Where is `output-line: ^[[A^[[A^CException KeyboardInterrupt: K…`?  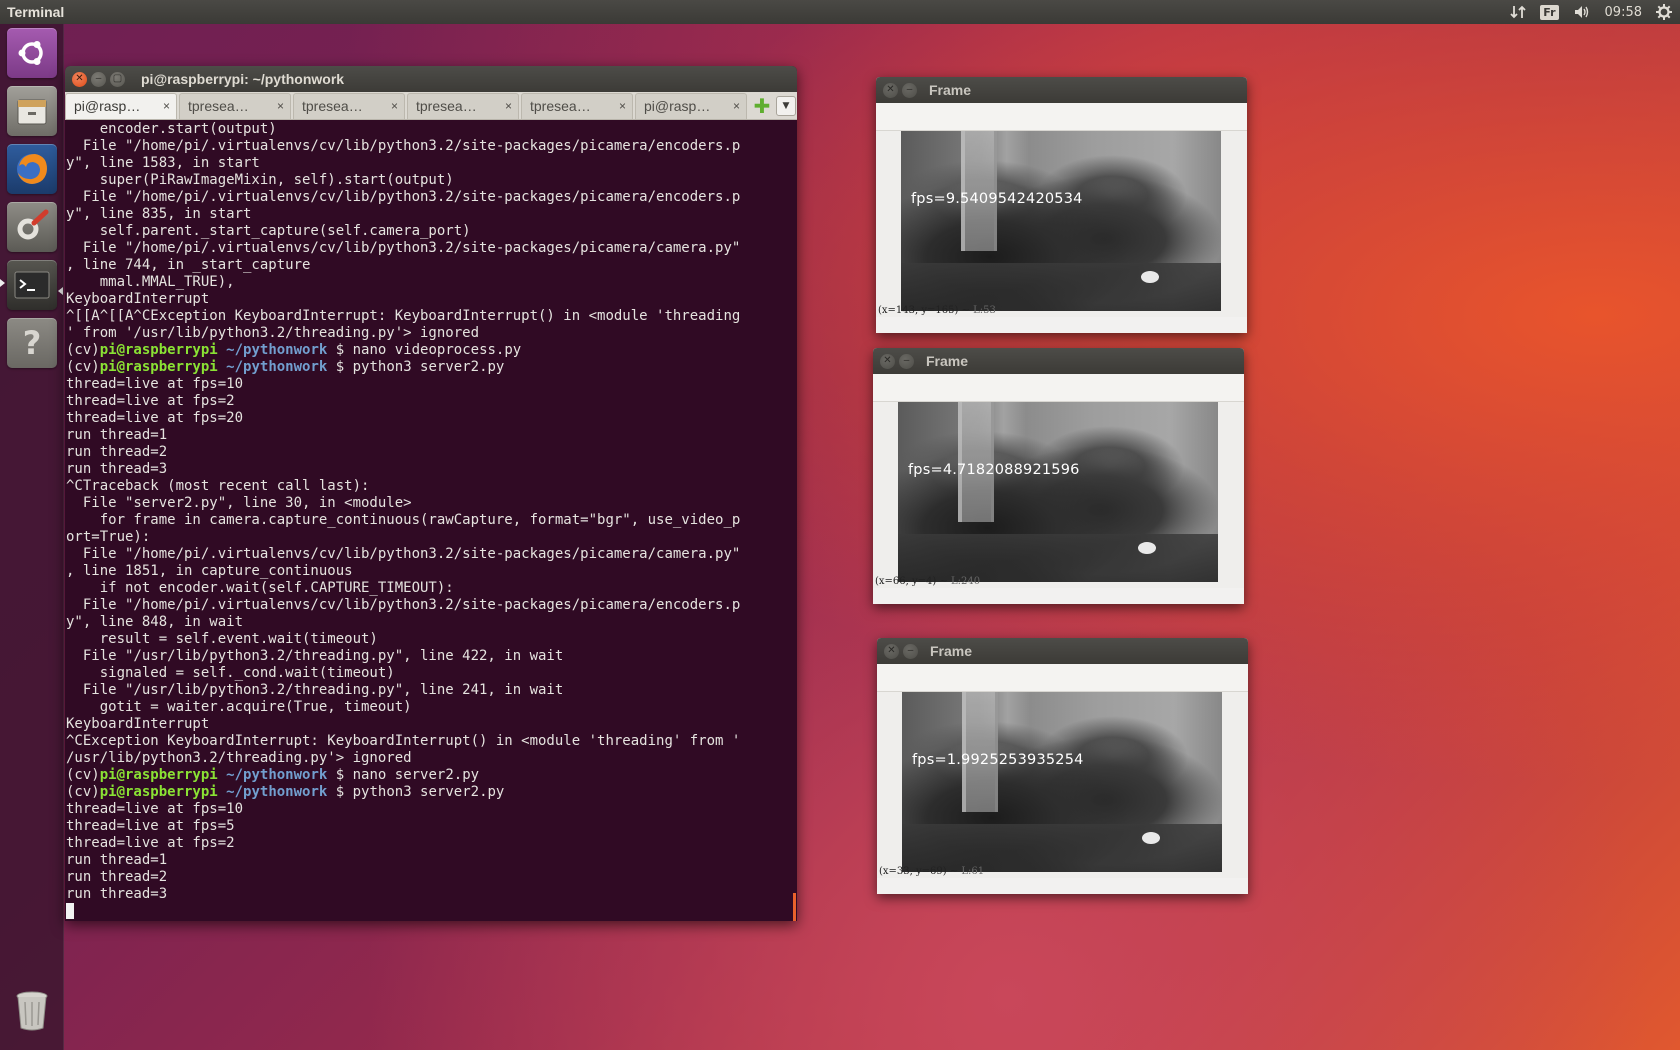
output-line: ^[[A^[[A^CException KeyboardInterrupt: K… is located at coordinates (403, 316).